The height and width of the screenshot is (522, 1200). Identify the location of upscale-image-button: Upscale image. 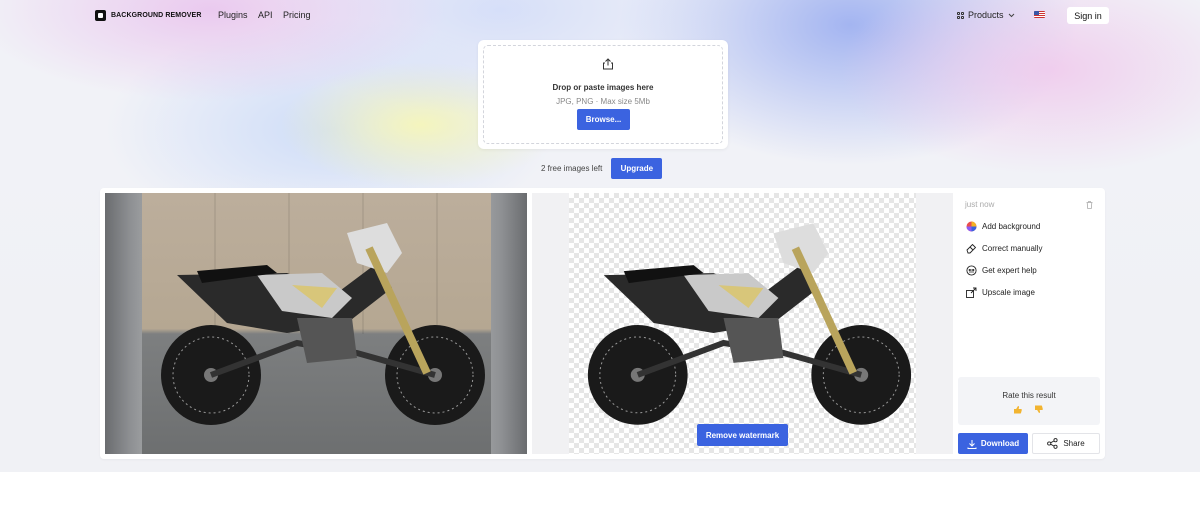
(1000, 292).